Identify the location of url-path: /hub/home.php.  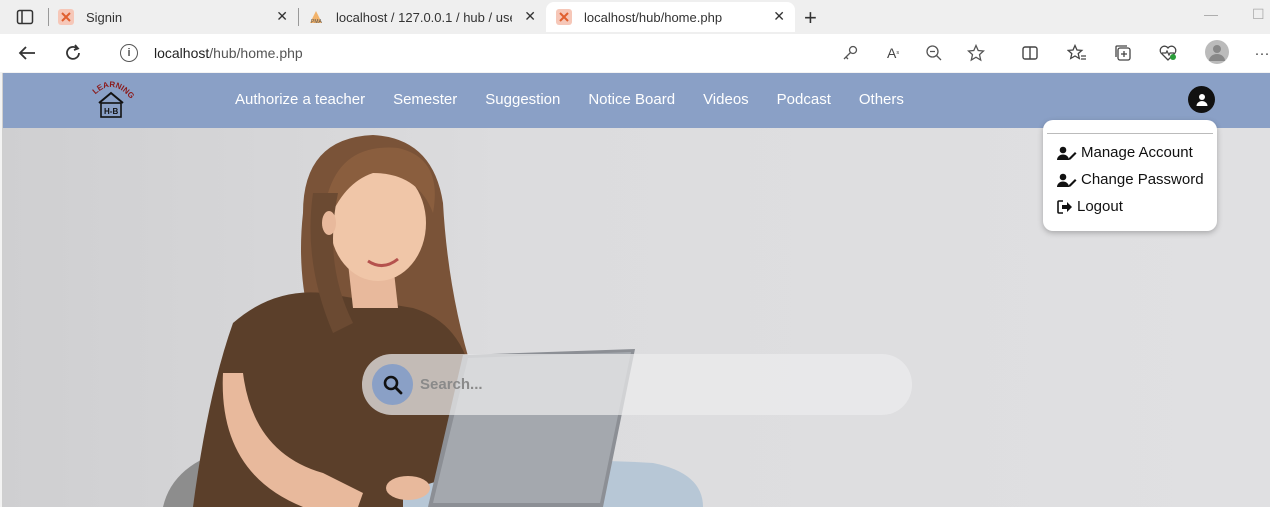
(256, 53).